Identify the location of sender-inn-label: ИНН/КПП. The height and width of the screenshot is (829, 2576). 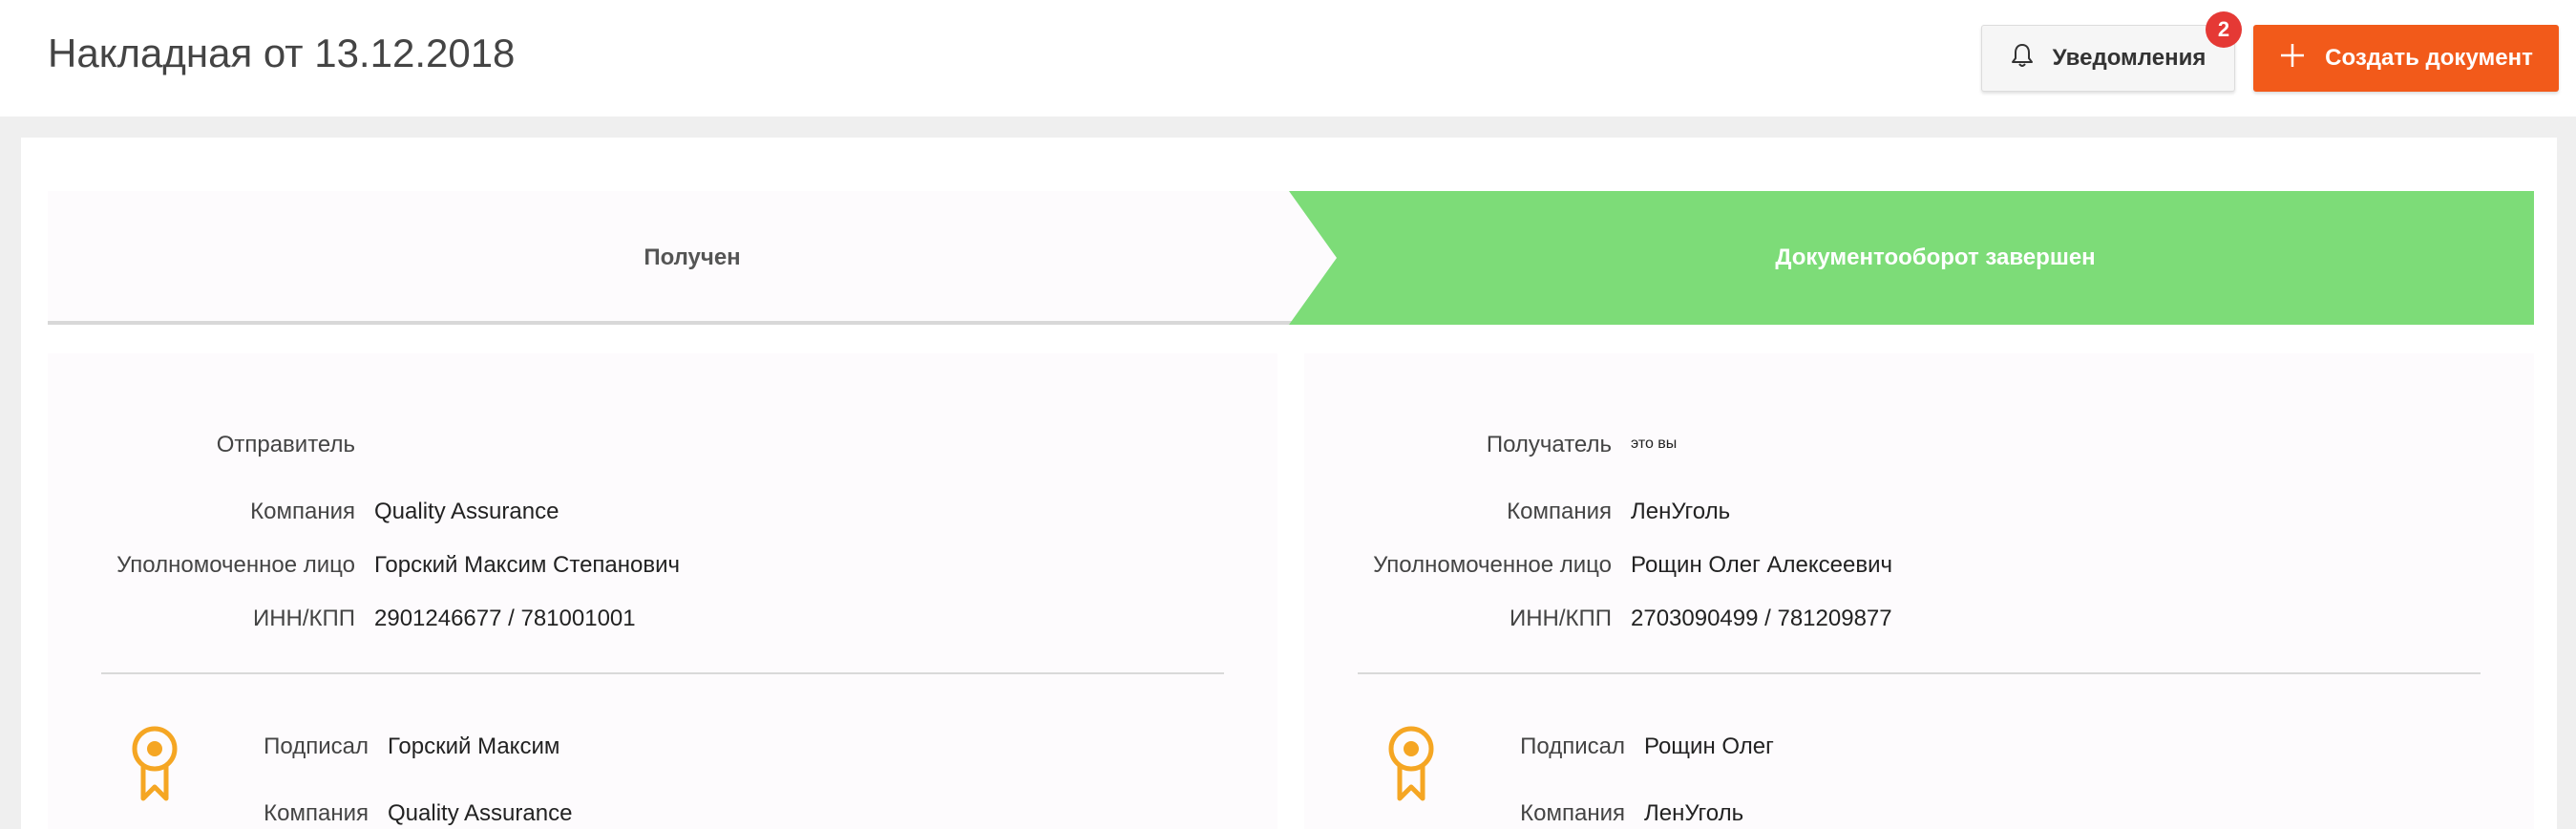
(303, 618).